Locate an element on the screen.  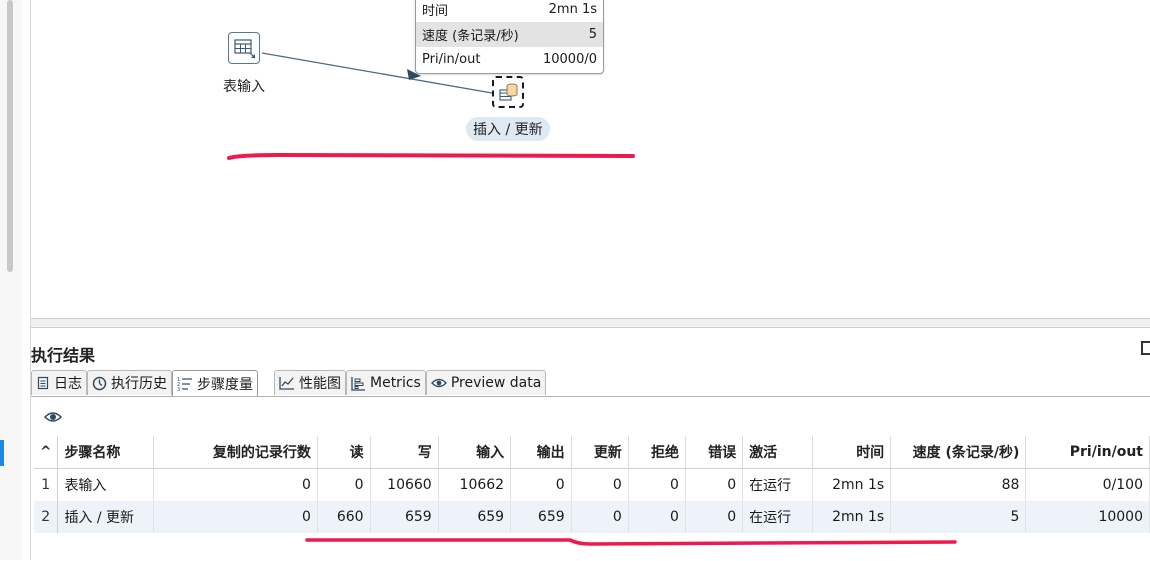
tab-step-metrics: 1 2 3 步骤度量 is located at coordinates (215, 383).